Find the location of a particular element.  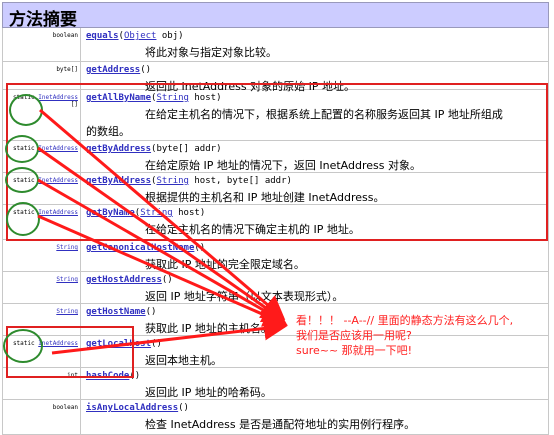

annotation-line-1: 看！！！ --A--// 里面的静态方法有这么几个, is located at coordinates (405, 320).